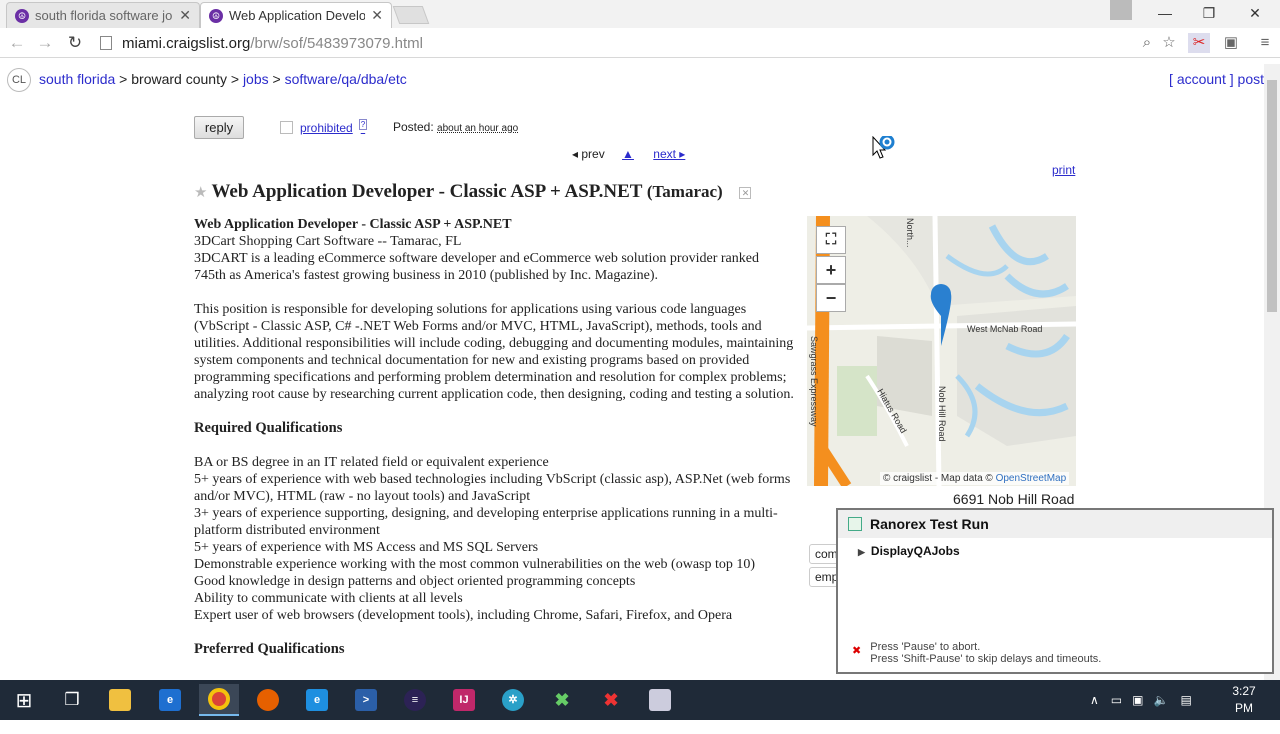 The height and width of the screenshot is (734, 1280). I want to click on scrollbar-thumb, so click(1272, 196).